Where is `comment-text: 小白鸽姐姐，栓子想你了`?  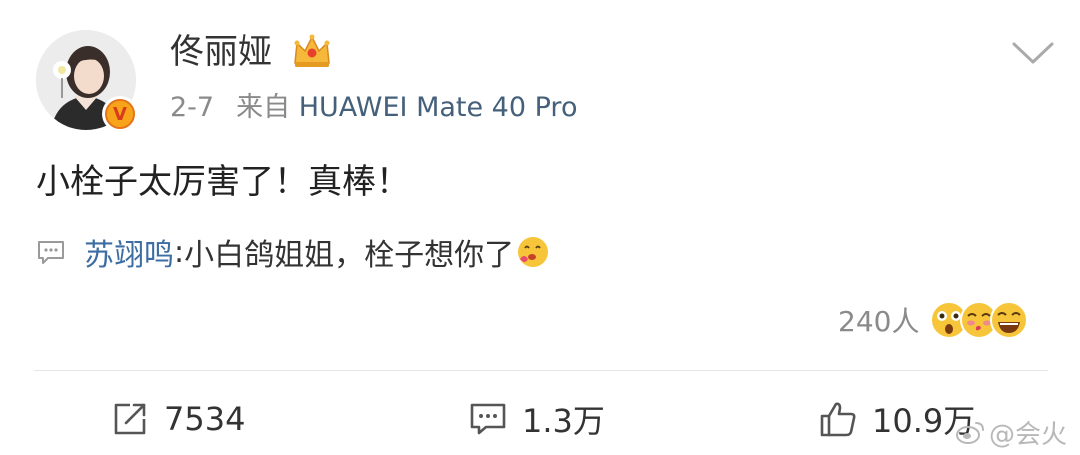
comment-text: 小白鸽姐姐，栓子想你了 is located at coordinates (349, 255).